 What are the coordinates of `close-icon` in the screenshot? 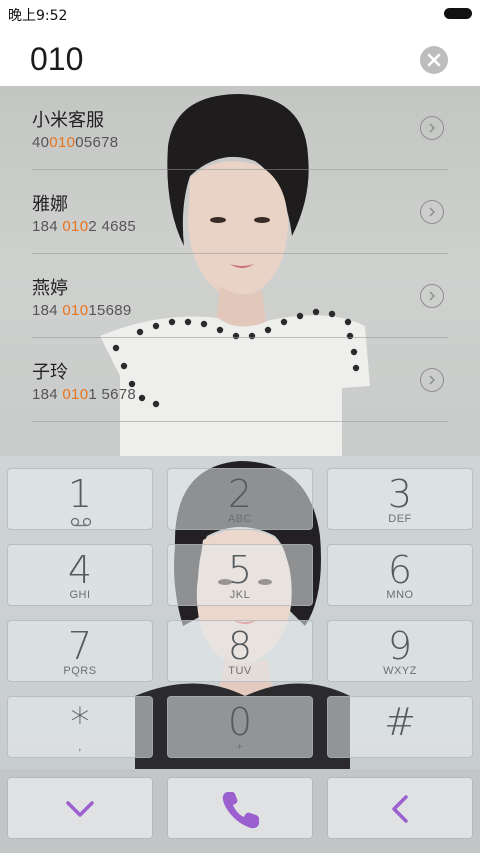 It's located at (434, 60).